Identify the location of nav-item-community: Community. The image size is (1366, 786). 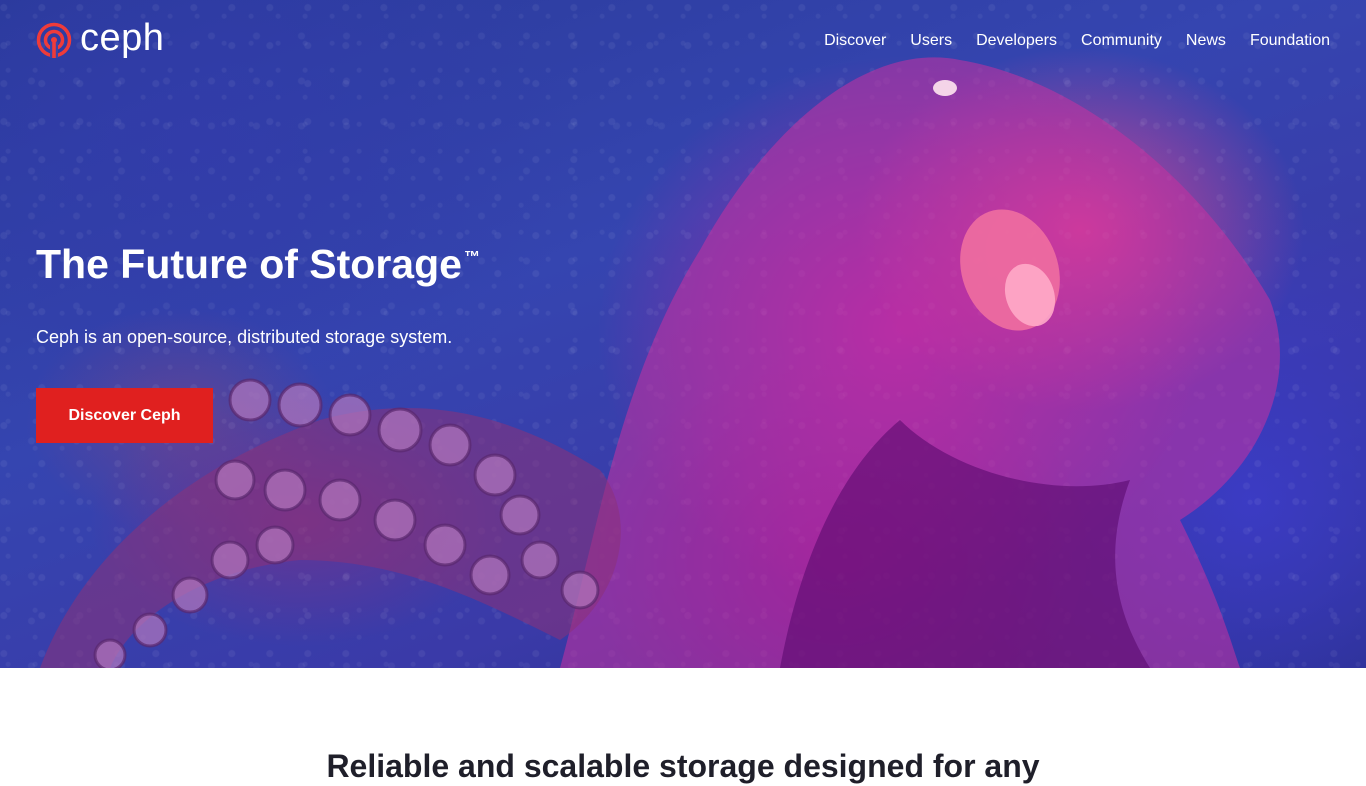
(1121, 41).